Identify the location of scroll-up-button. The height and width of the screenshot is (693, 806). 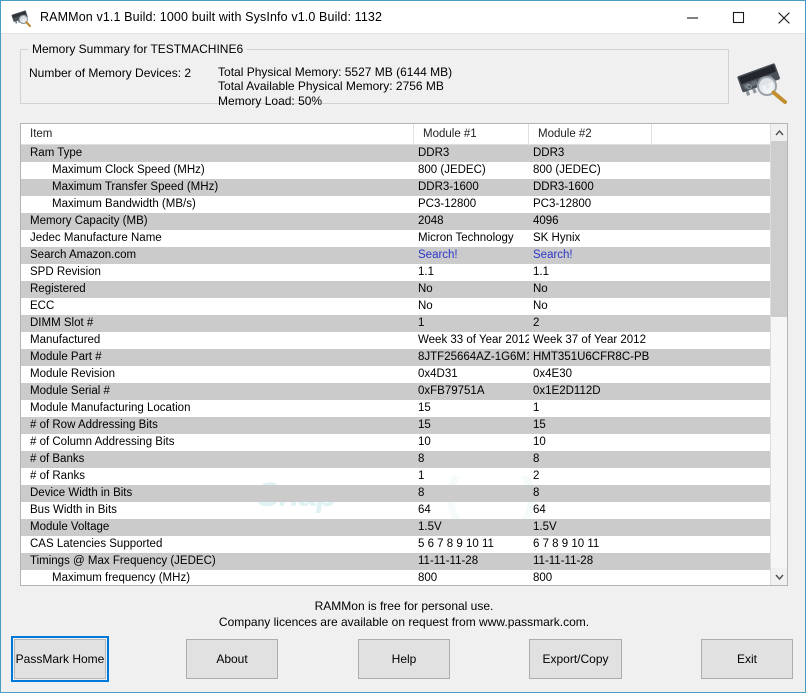
(779, 132).